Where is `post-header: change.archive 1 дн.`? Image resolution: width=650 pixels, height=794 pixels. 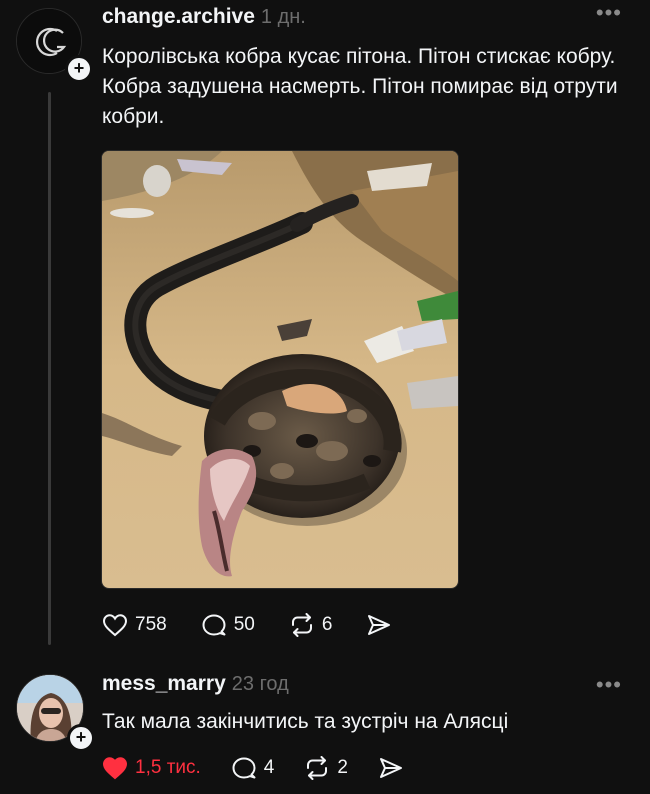 post-header: change.archive 1 дн. is located at coordinates (204, 17).